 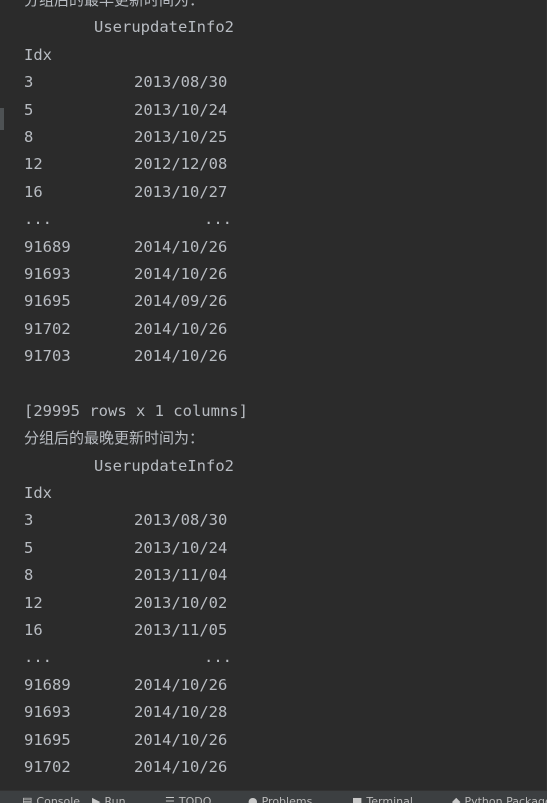 What do you see at coordinates (109, 797) in the screenshot?
I see `run-tab: ▶ Run` at bounding box center [109, 797].